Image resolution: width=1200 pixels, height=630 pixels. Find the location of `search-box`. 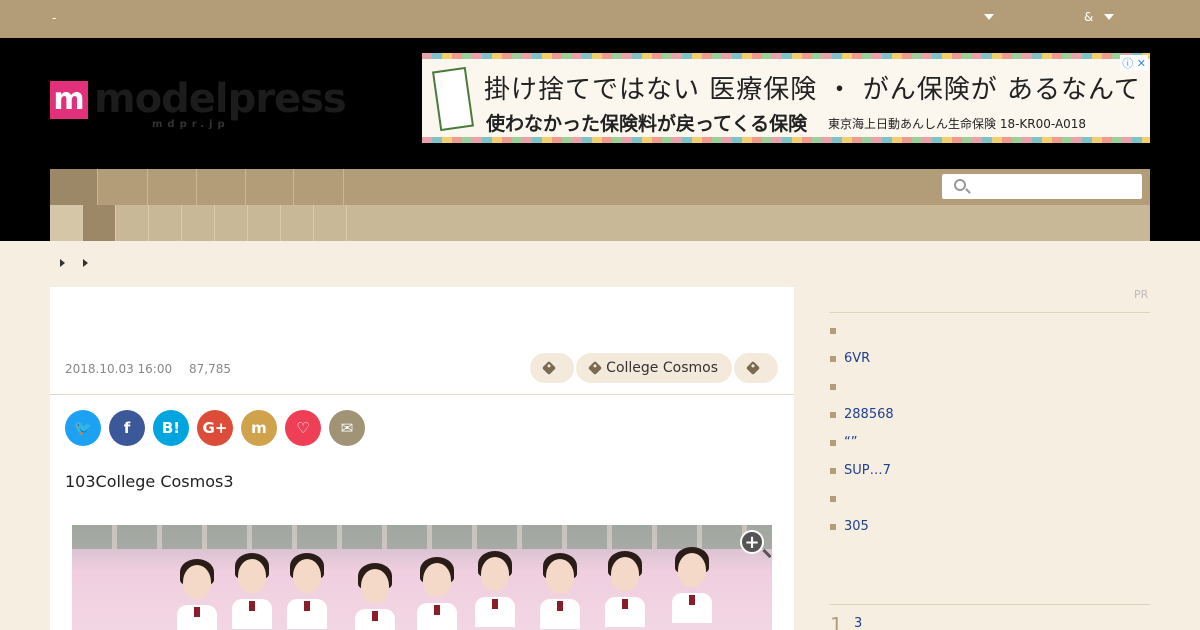

search-box is located at coordinates (1042, 186).